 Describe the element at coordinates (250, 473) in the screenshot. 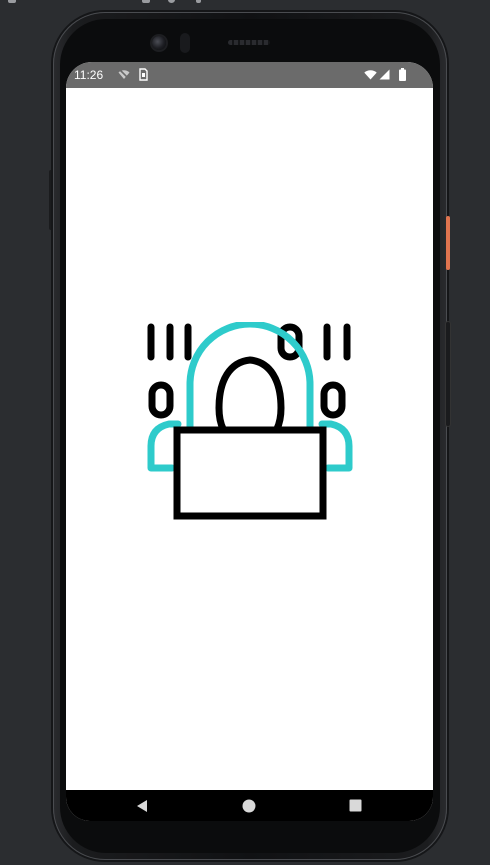

I see `laptop-shape` at that location.